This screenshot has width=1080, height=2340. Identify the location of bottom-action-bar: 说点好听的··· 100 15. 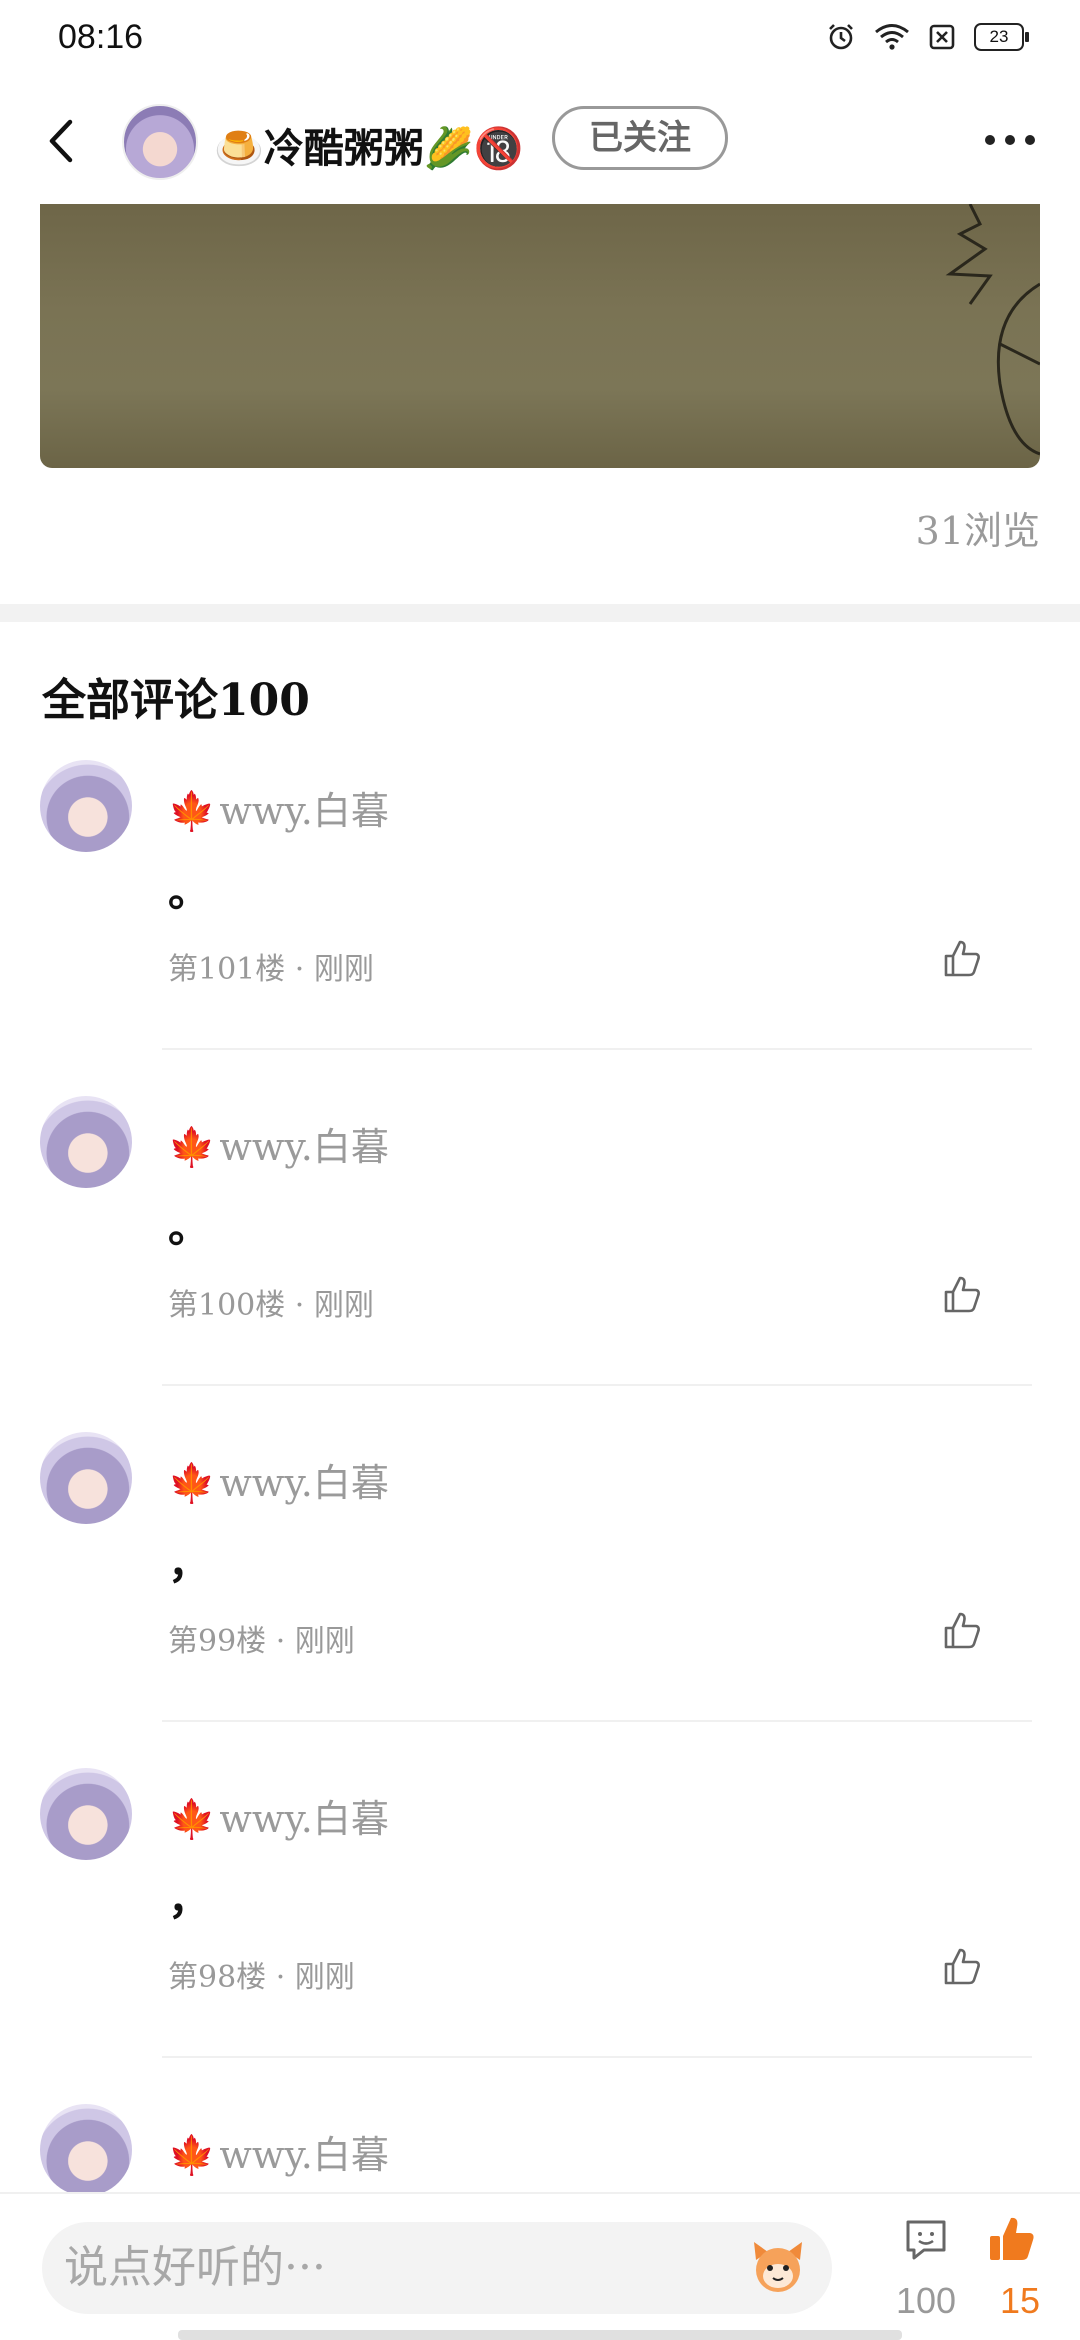
(540, 2266).